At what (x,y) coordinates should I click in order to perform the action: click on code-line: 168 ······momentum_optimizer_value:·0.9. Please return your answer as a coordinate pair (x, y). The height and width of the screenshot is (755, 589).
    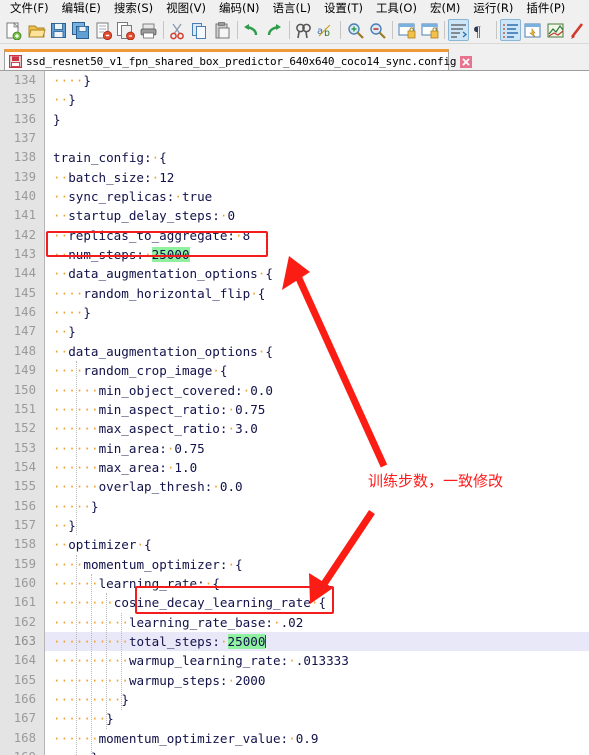
    Looking at the image, I should click on (301, 738).